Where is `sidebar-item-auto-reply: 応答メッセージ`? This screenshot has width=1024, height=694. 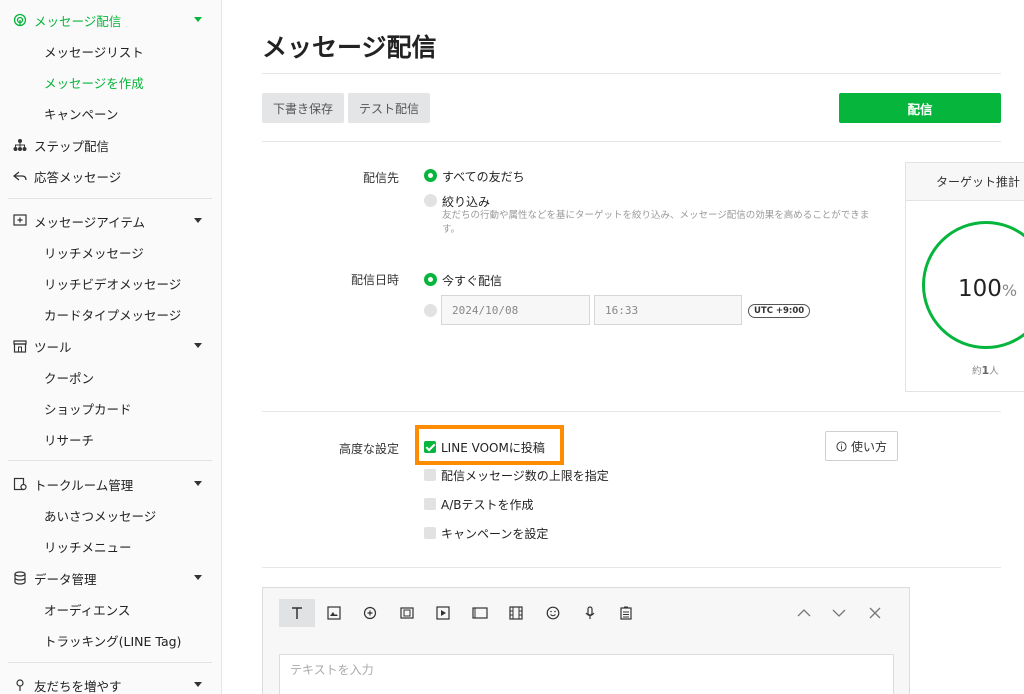 sidebar-item-auto-reply: 応答メッセージ is located at coordinates (110, 176).